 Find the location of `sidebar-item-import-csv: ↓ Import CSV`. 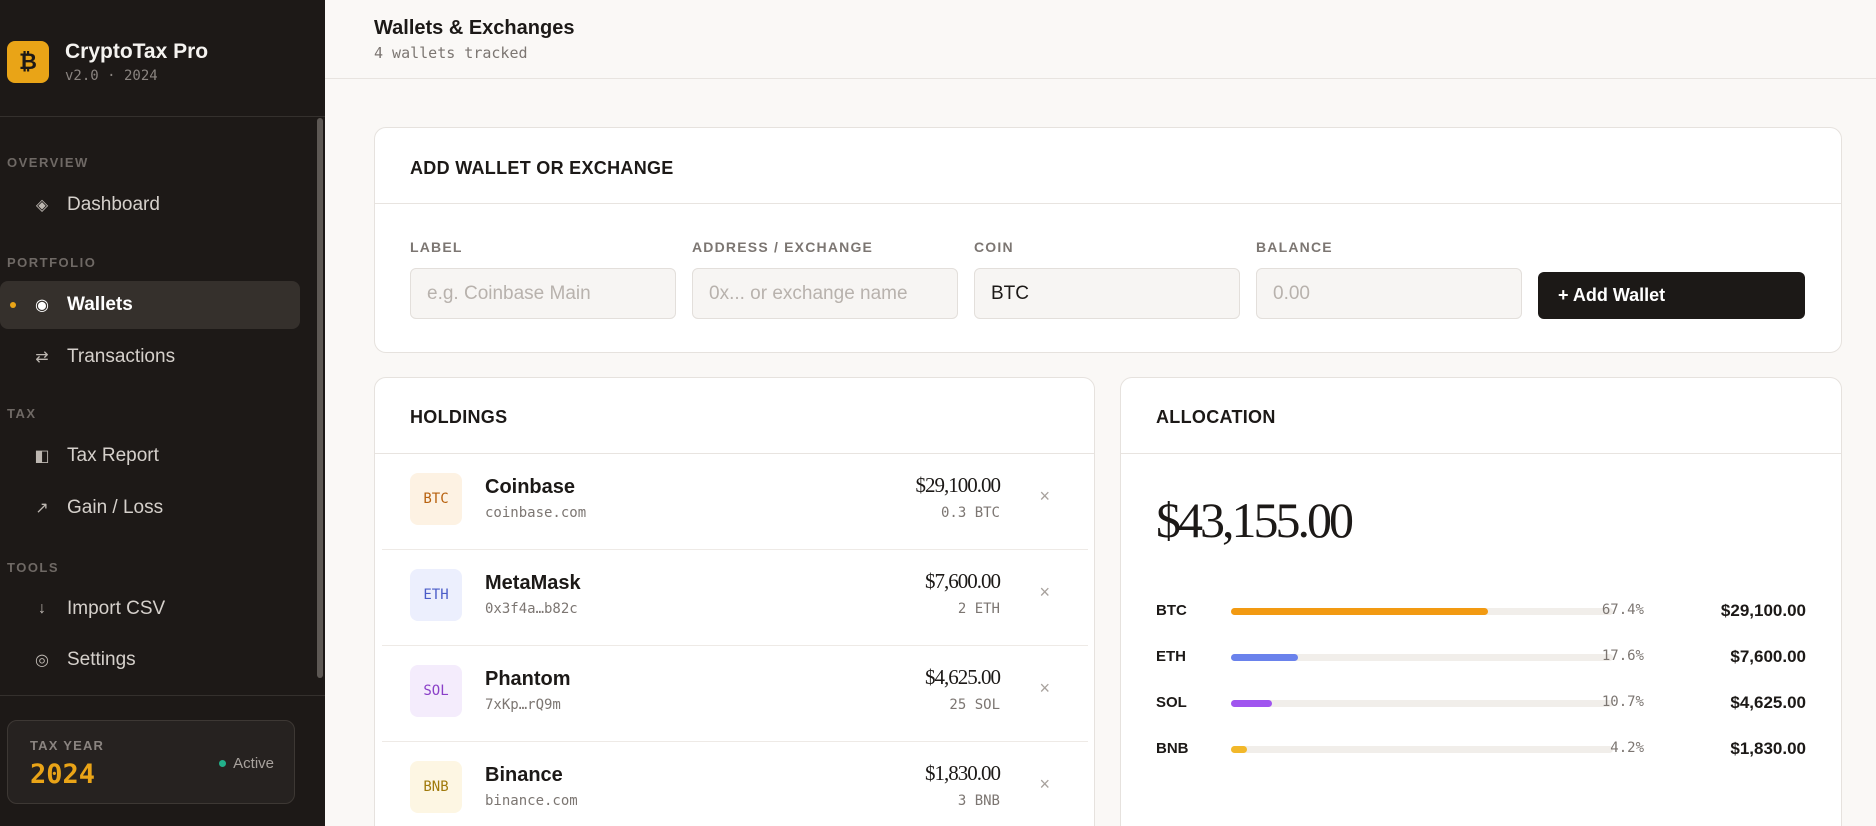

sidebar-item-import-csv: ↓ Import CSV is located at coordinates (150, 609).